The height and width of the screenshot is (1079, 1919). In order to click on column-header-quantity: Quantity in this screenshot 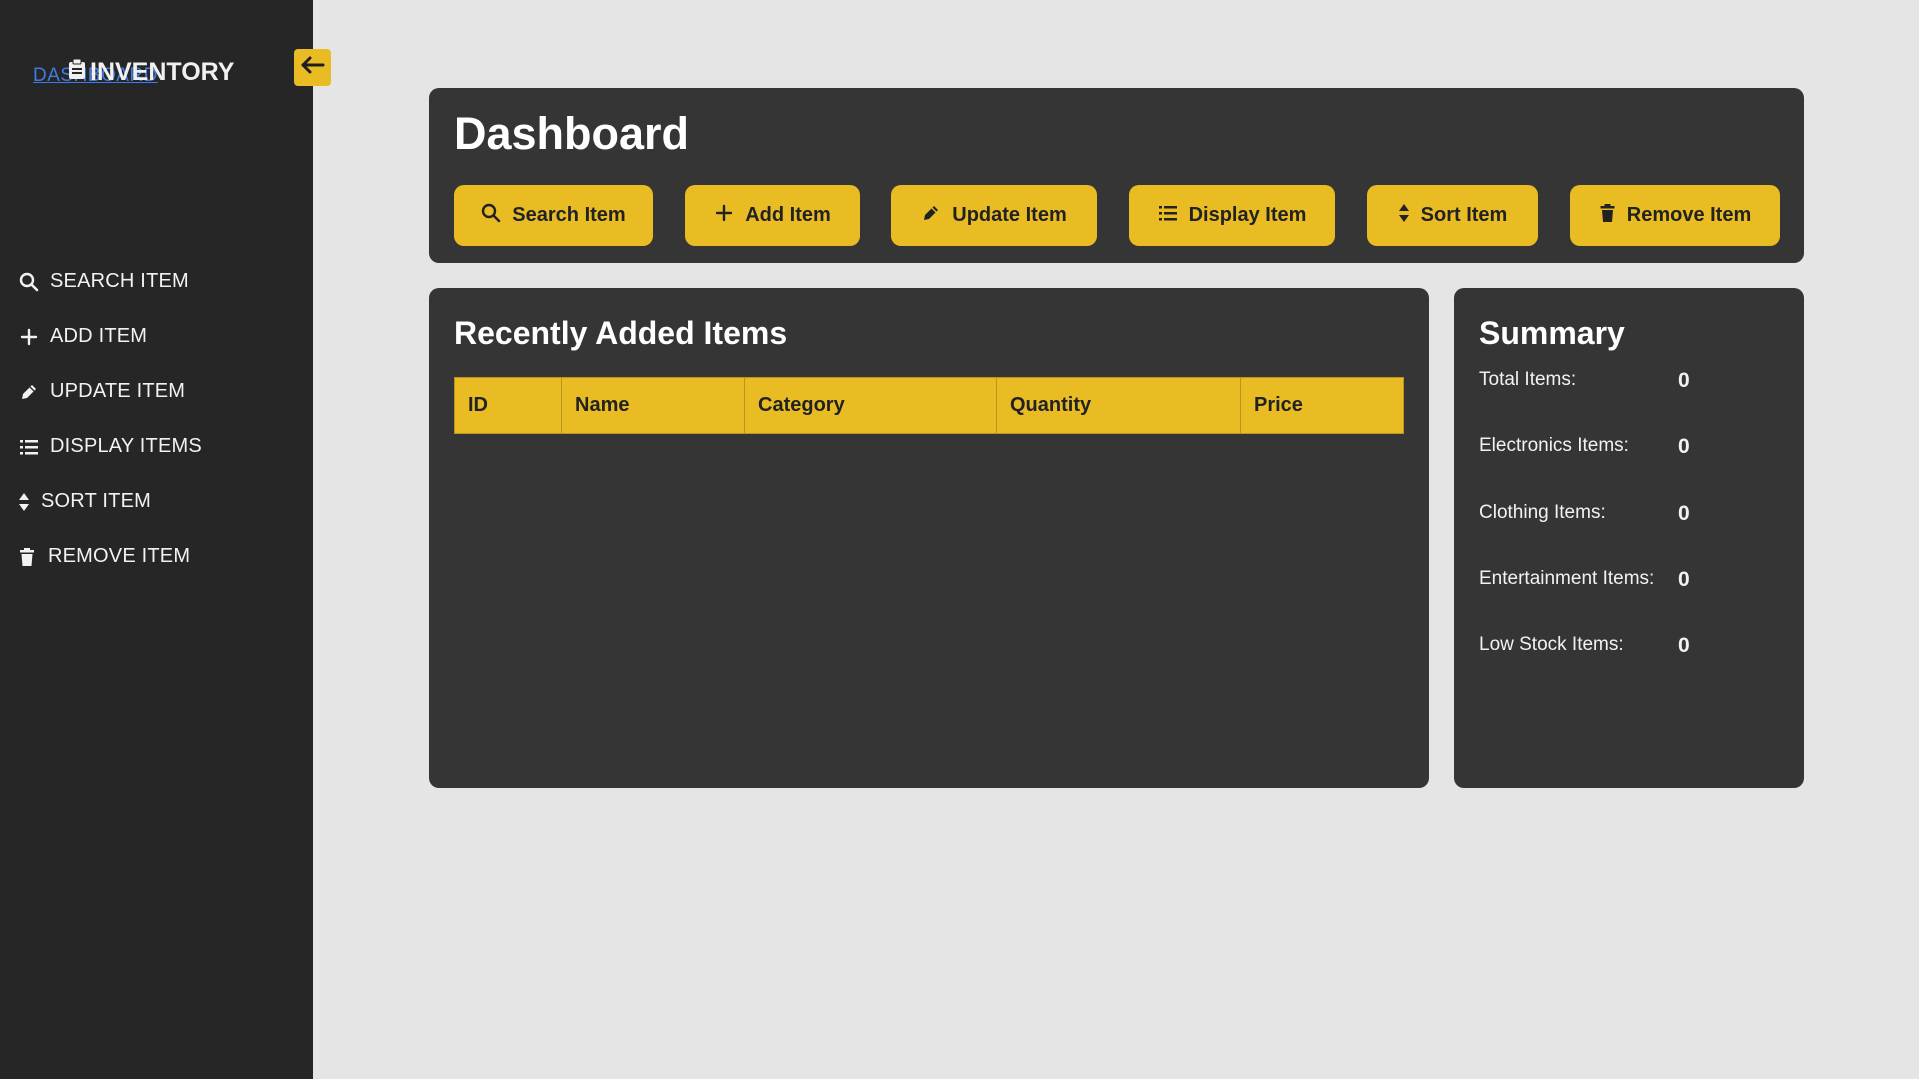, I will do `click(1118, 405)`.